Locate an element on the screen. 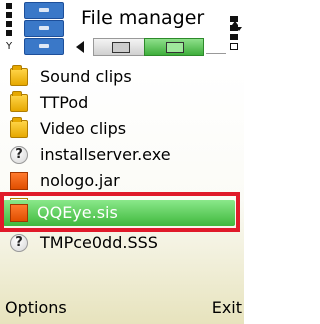  file-name: installserver.exe is located at coordinates (105, 154).